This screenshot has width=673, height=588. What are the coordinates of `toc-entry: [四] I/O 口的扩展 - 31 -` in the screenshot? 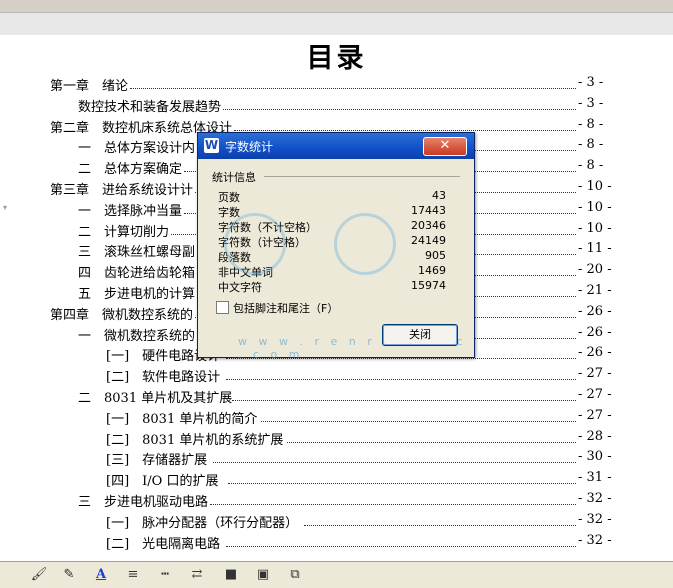 It's located at (306, 479).